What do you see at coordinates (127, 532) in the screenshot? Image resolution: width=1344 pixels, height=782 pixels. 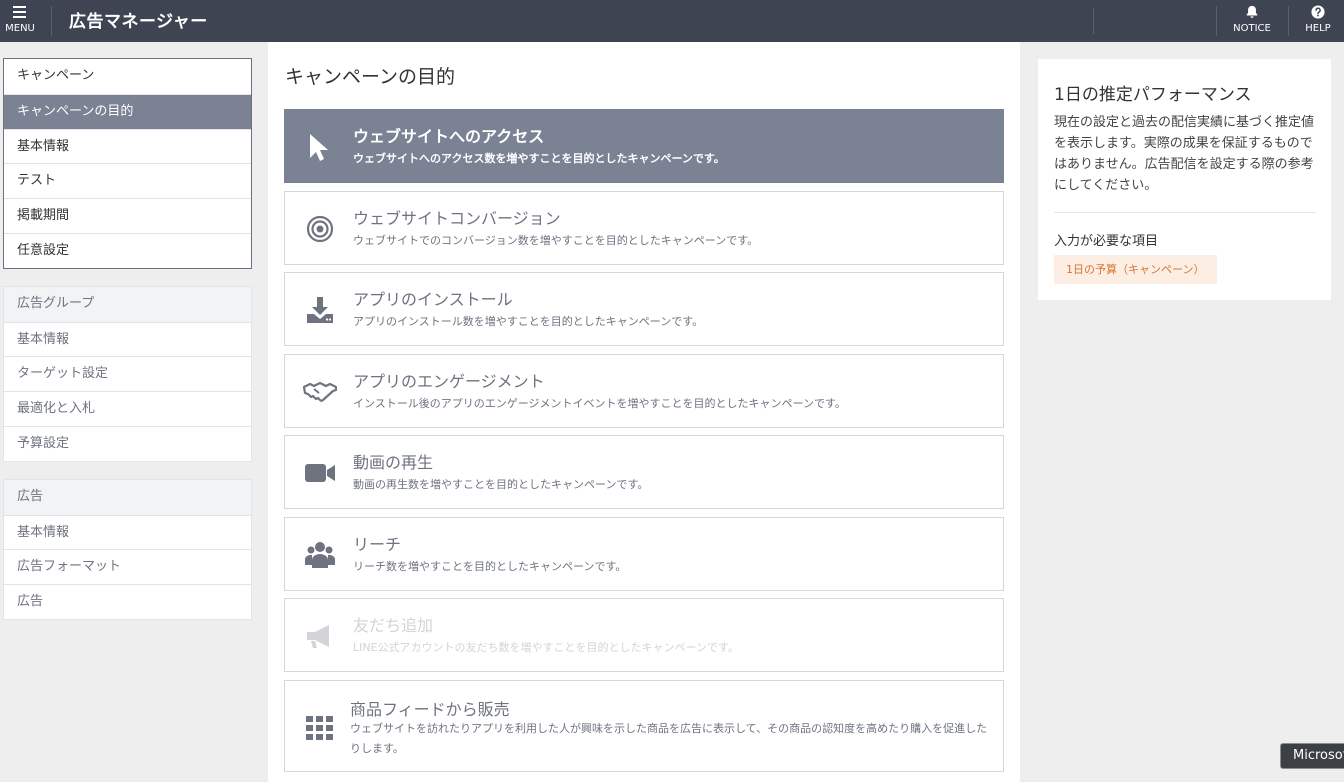 I see `nav-item-ad-basic-info: 基本情報` at bounding box center [127, 532].